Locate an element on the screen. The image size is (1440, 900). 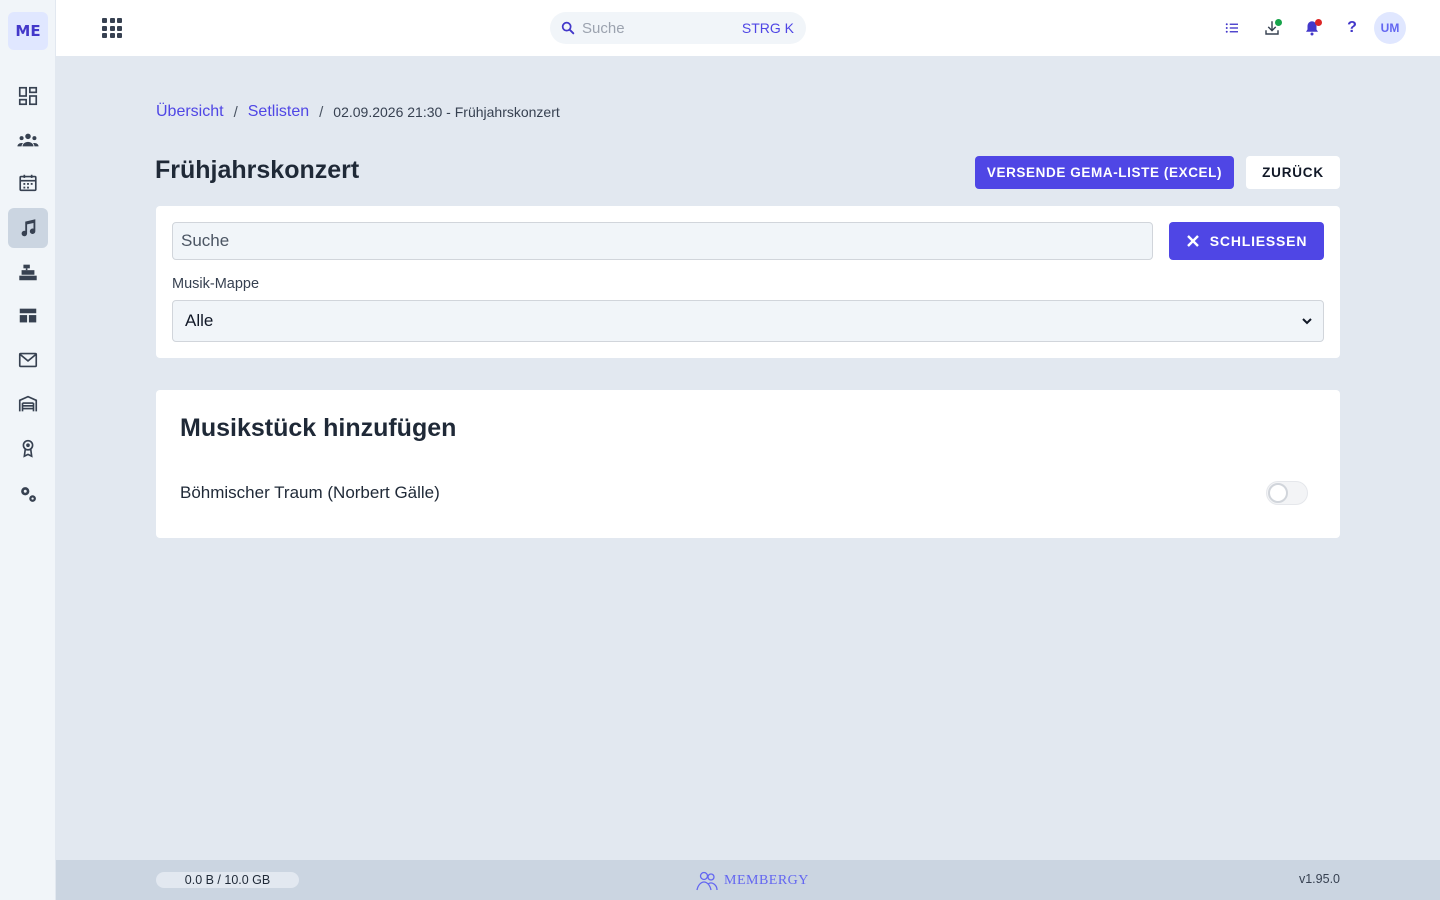
search-input is located at coordinates (662, 241).